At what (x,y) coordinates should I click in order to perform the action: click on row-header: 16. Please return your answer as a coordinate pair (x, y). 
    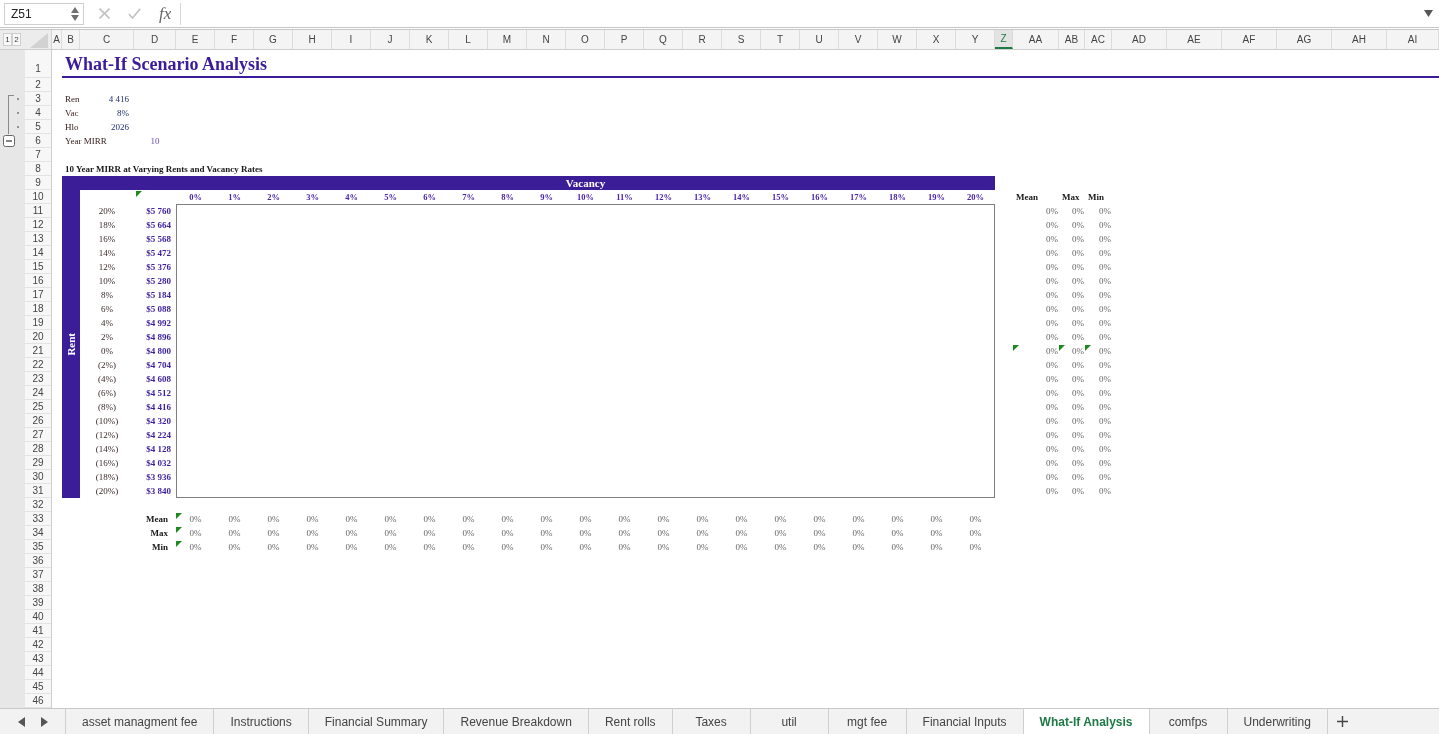
    Looking at the image, I should click on (38, 281).